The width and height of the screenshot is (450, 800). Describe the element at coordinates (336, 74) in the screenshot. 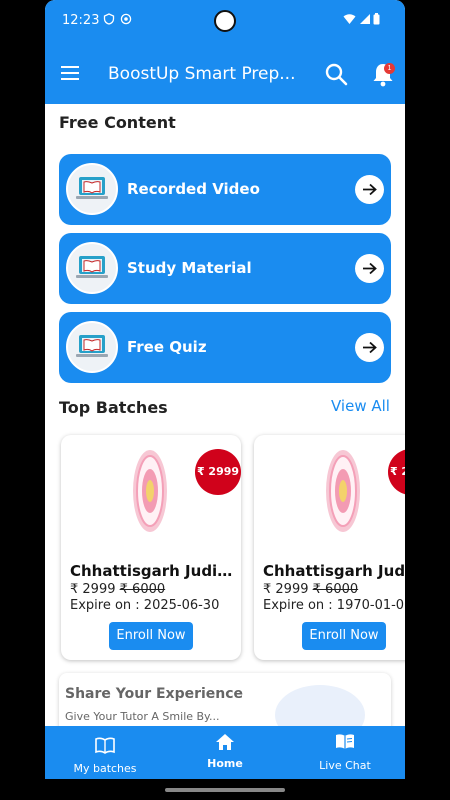

I see `search-icon` at that location.